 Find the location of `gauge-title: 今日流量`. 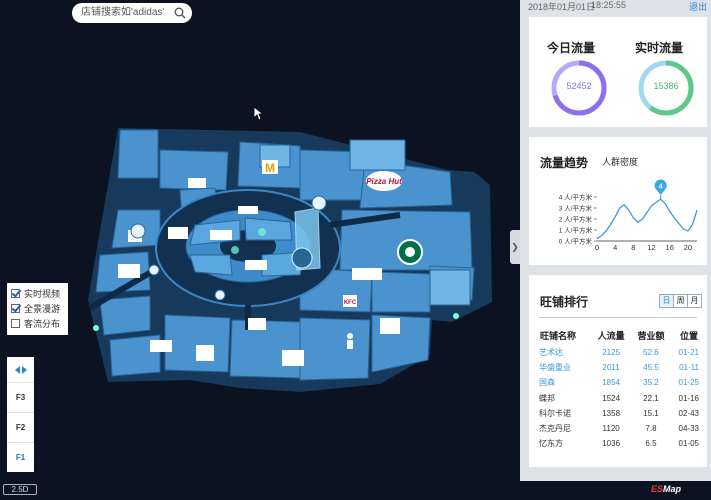

gauge-title: 今日流量 is located at coordinates (571, 48).